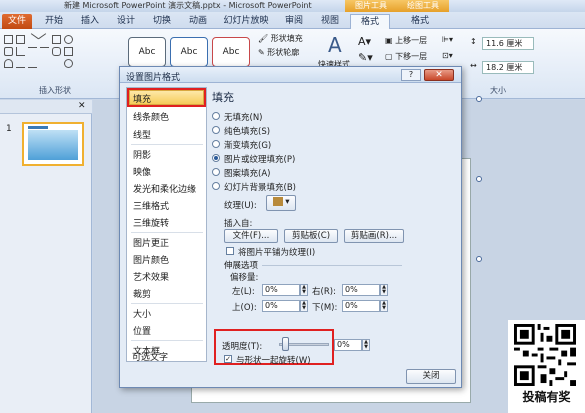 Image resolution: width=585 pixels, height=413 pixels. Describe the element at coordinates (44, 39) in the screenshot. I see `arrow-shape-icon` at that location.